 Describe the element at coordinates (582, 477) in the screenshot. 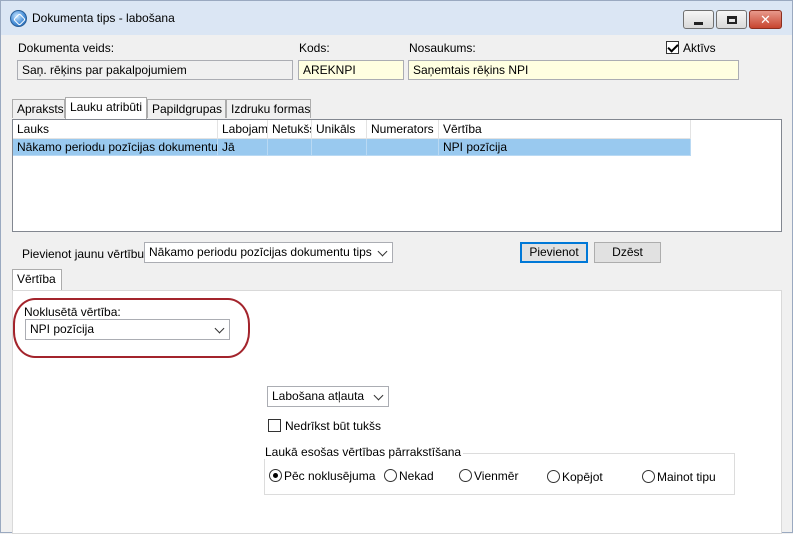

I see `radio-copying-label: Kopējot` at that location.